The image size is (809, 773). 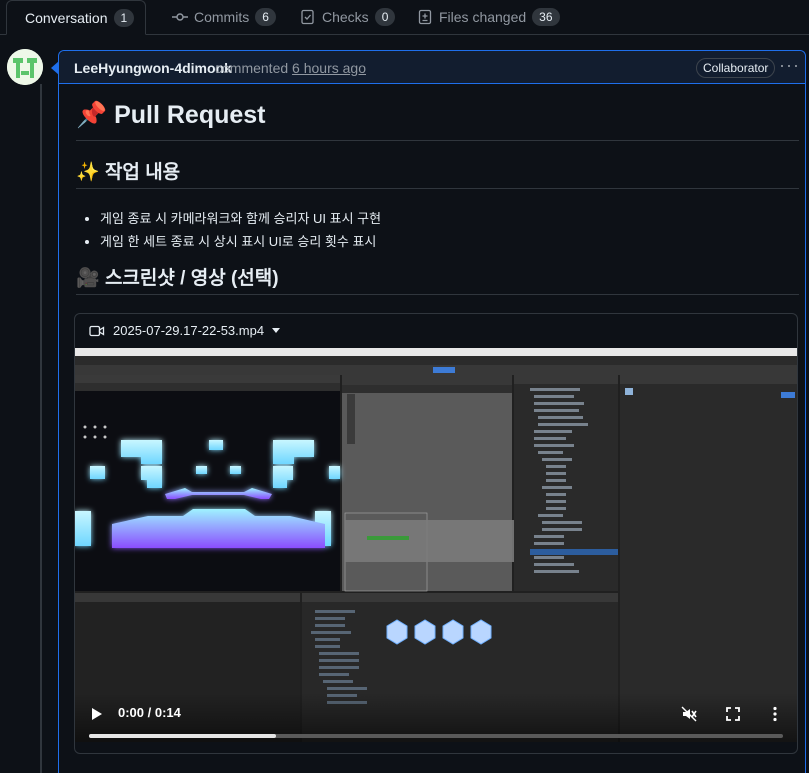 I want to click on play-icon, so click(x=97, y=714).